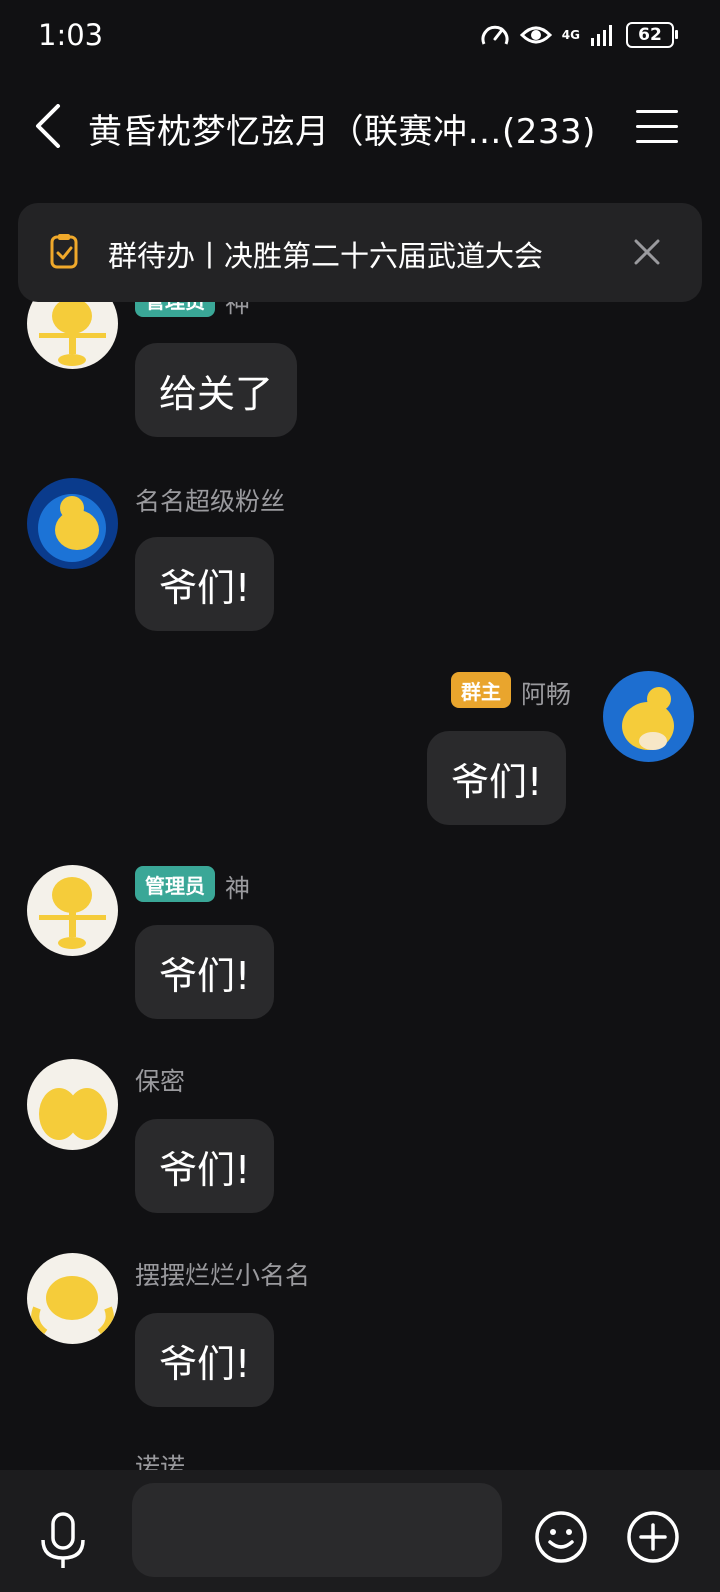  Describe the element at coordinates (50, 126) in the screenshot. I see `back-icon` at that location.